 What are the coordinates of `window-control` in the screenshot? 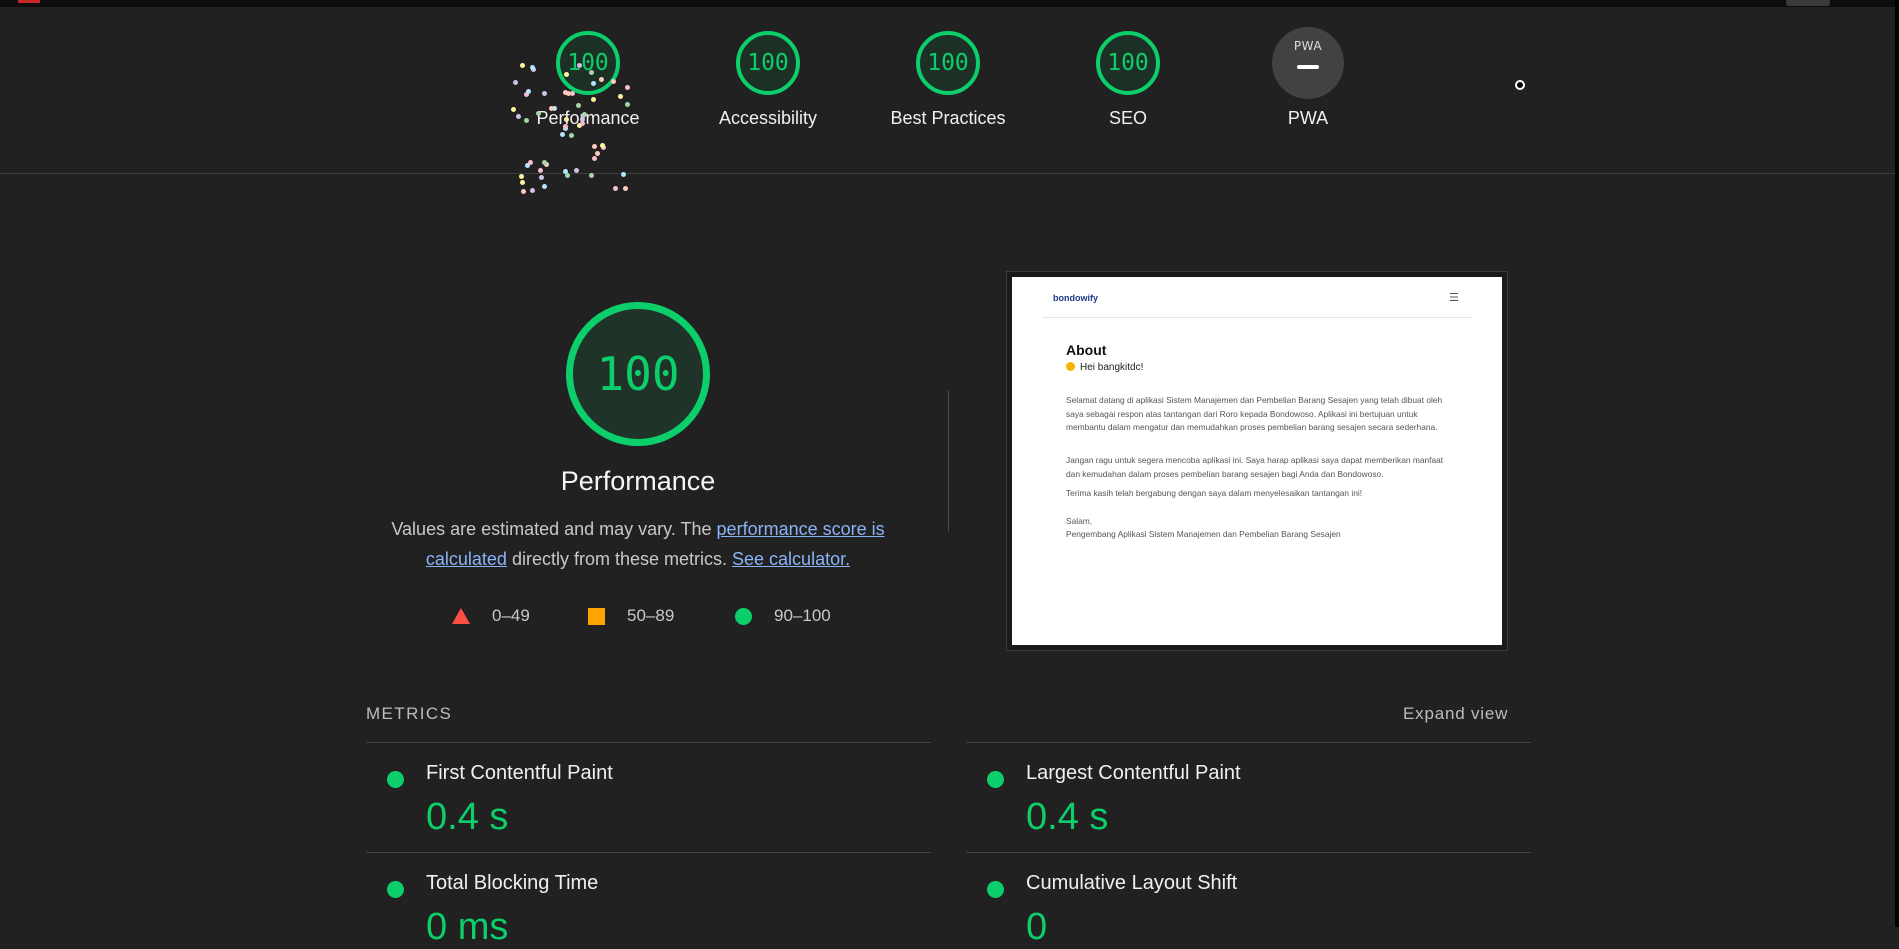 It's located at (1808, 3).